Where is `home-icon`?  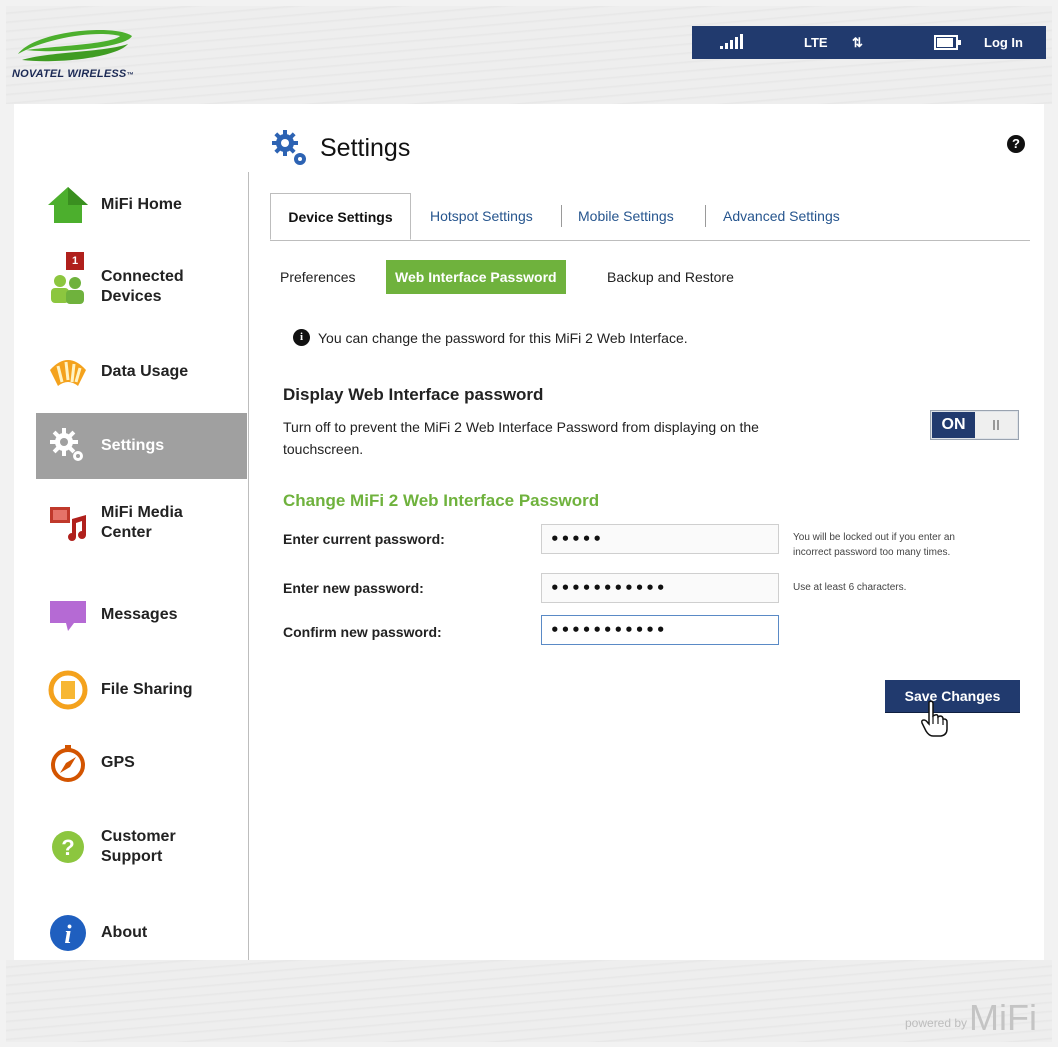
home-icon is located at coordinates (68, 205).